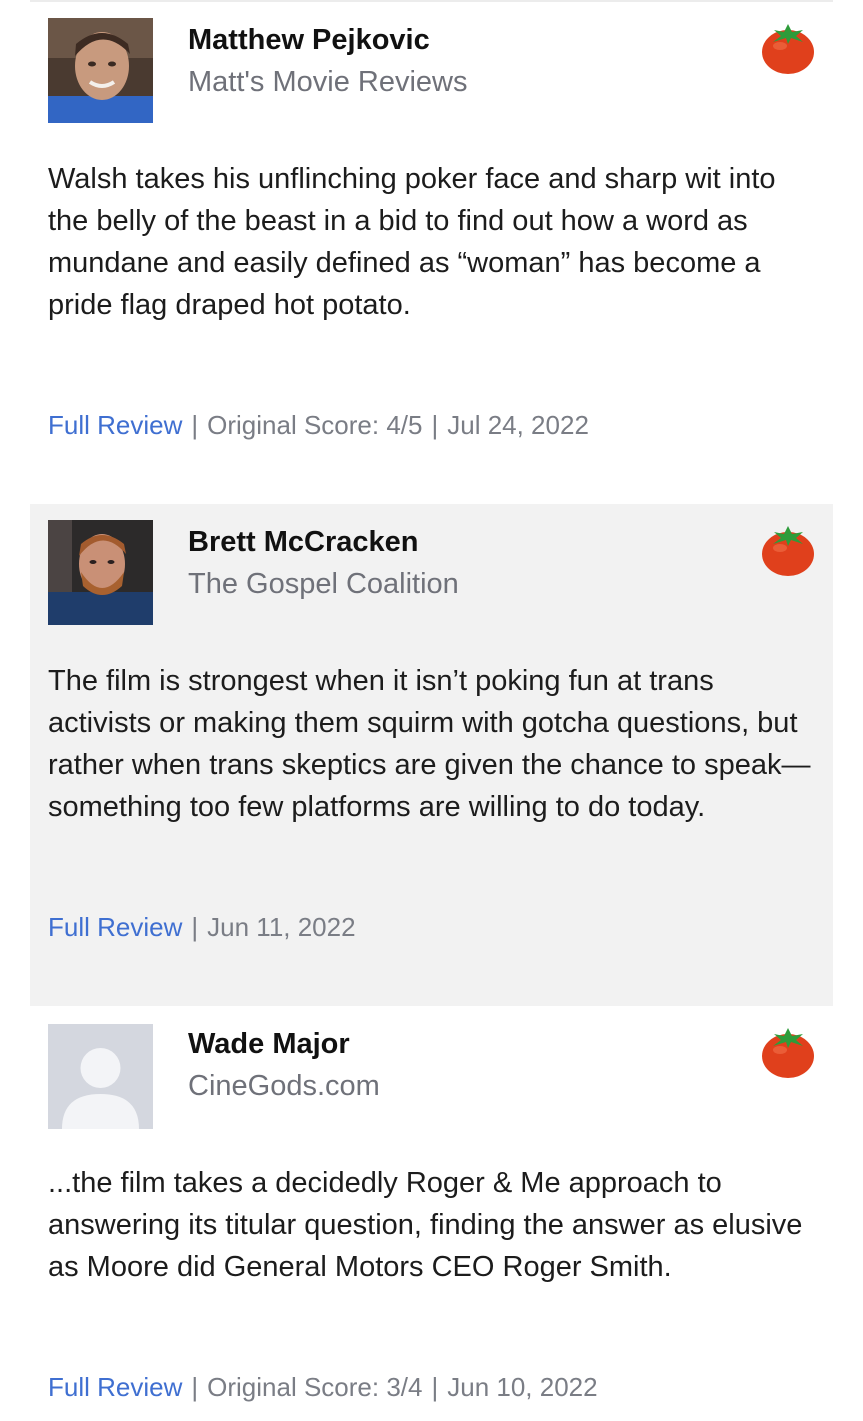 This screenshot has width=863, height=1421. Describe the element at coordinates (284, 1086) in the screenshot. I see `publication-name: CineGods.com` at that location.